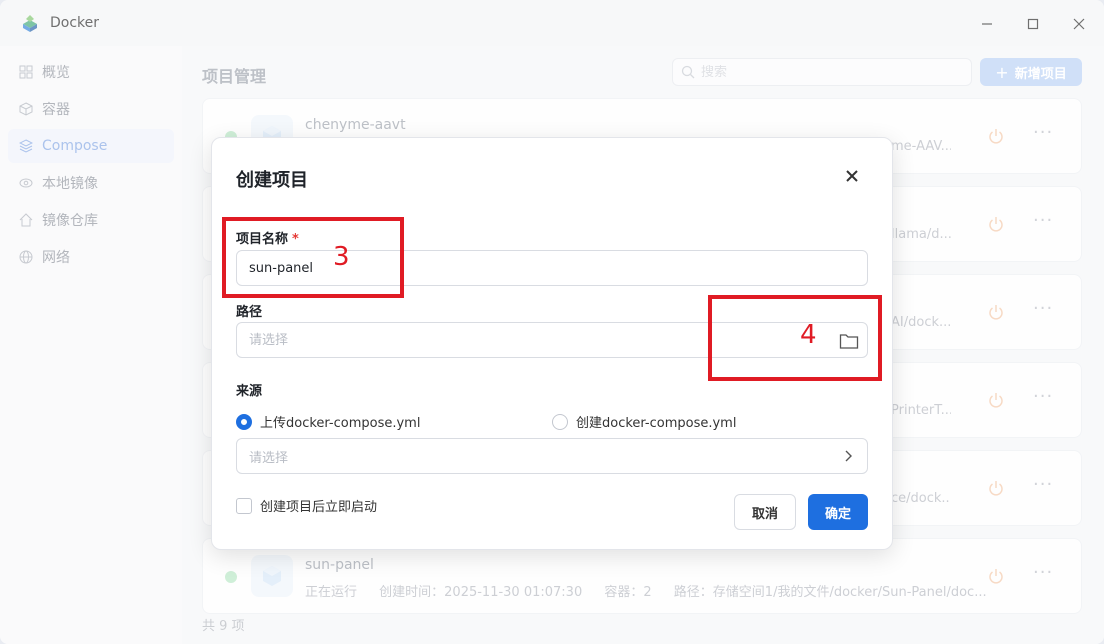 The image size is (1104, 644). I want to click on dialog-close-button, so click(852, 176).